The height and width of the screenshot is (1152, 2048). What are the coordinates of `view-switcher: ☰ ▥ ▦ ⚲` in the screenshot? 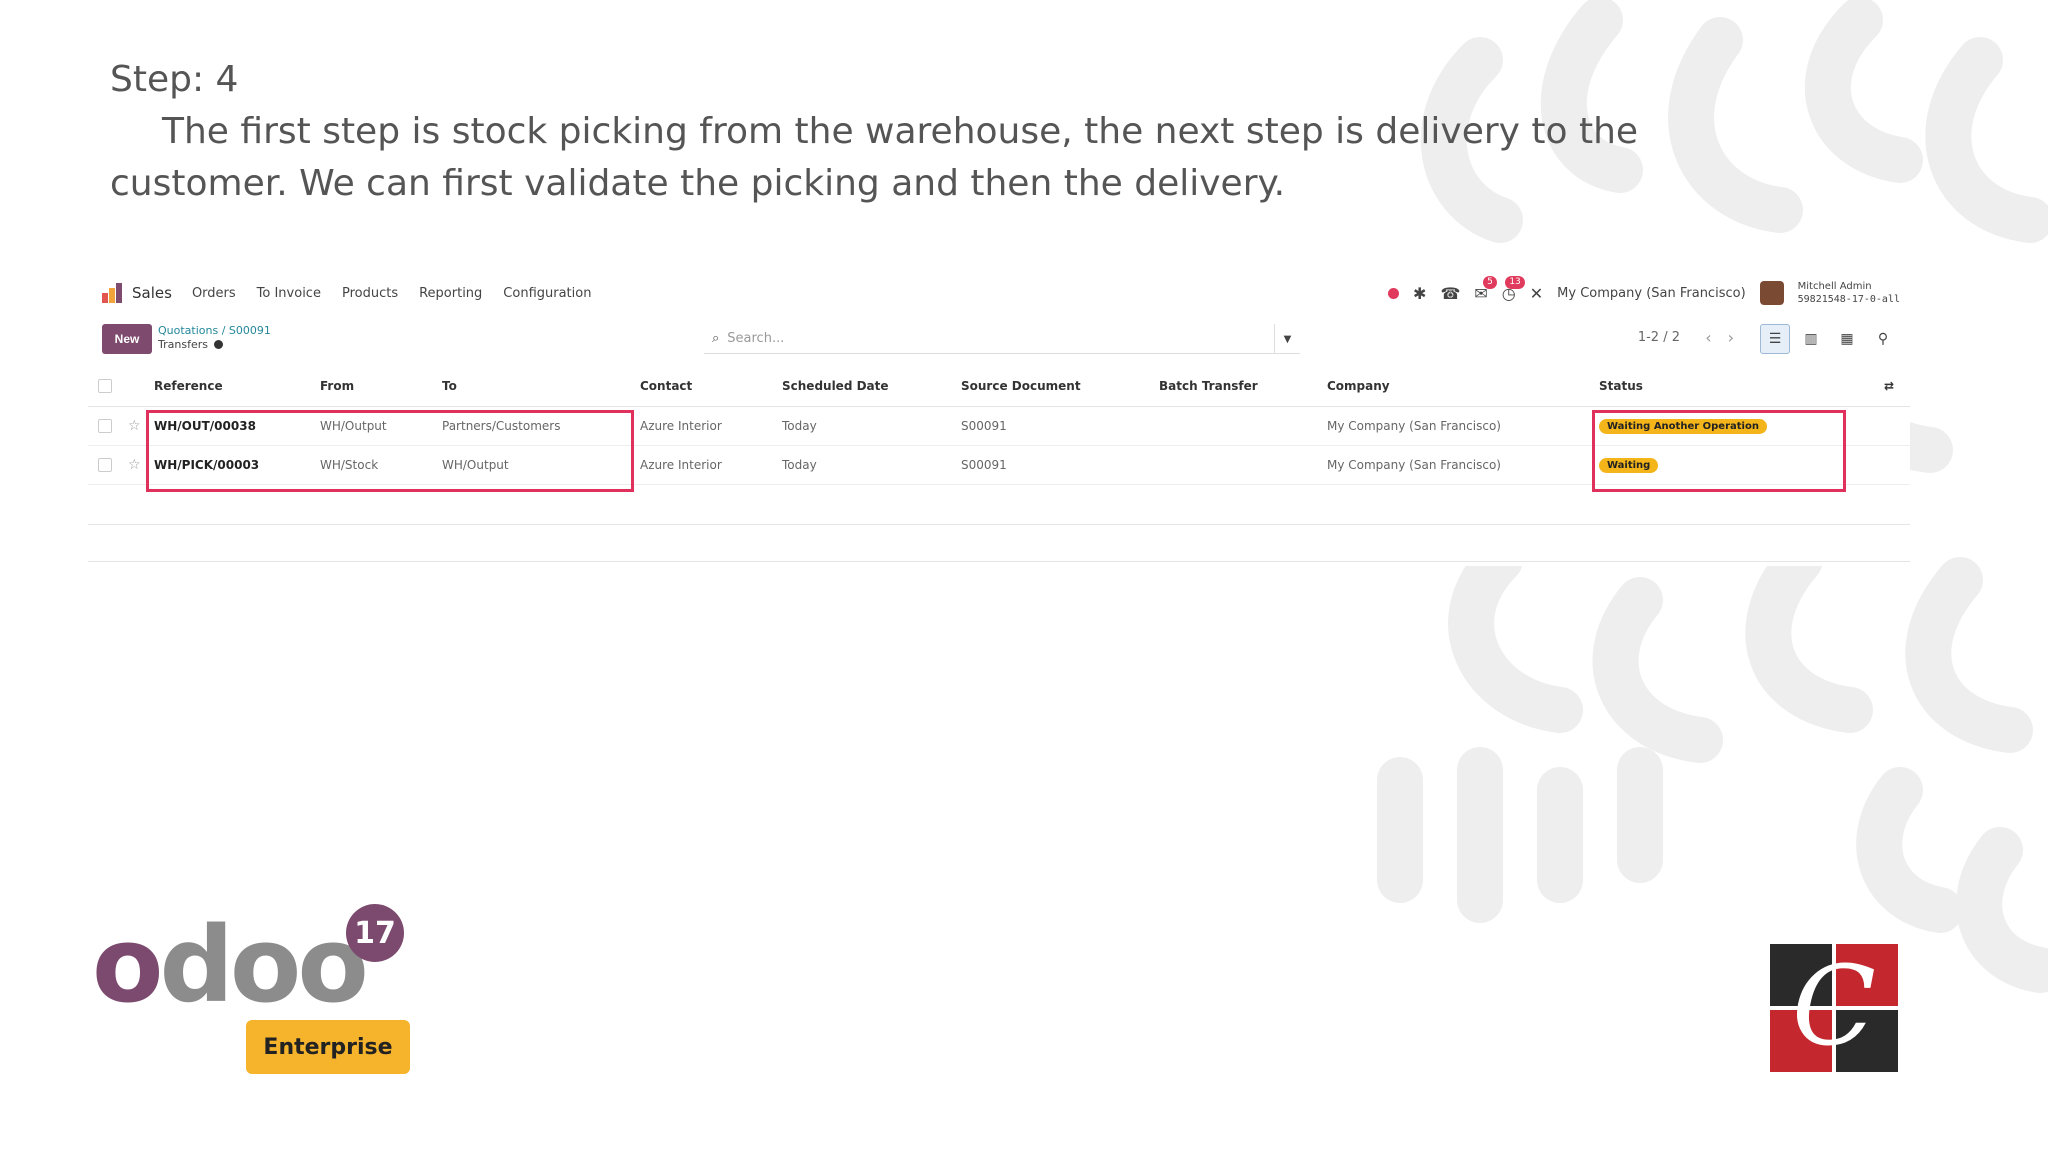 It's located at (1829, 339).